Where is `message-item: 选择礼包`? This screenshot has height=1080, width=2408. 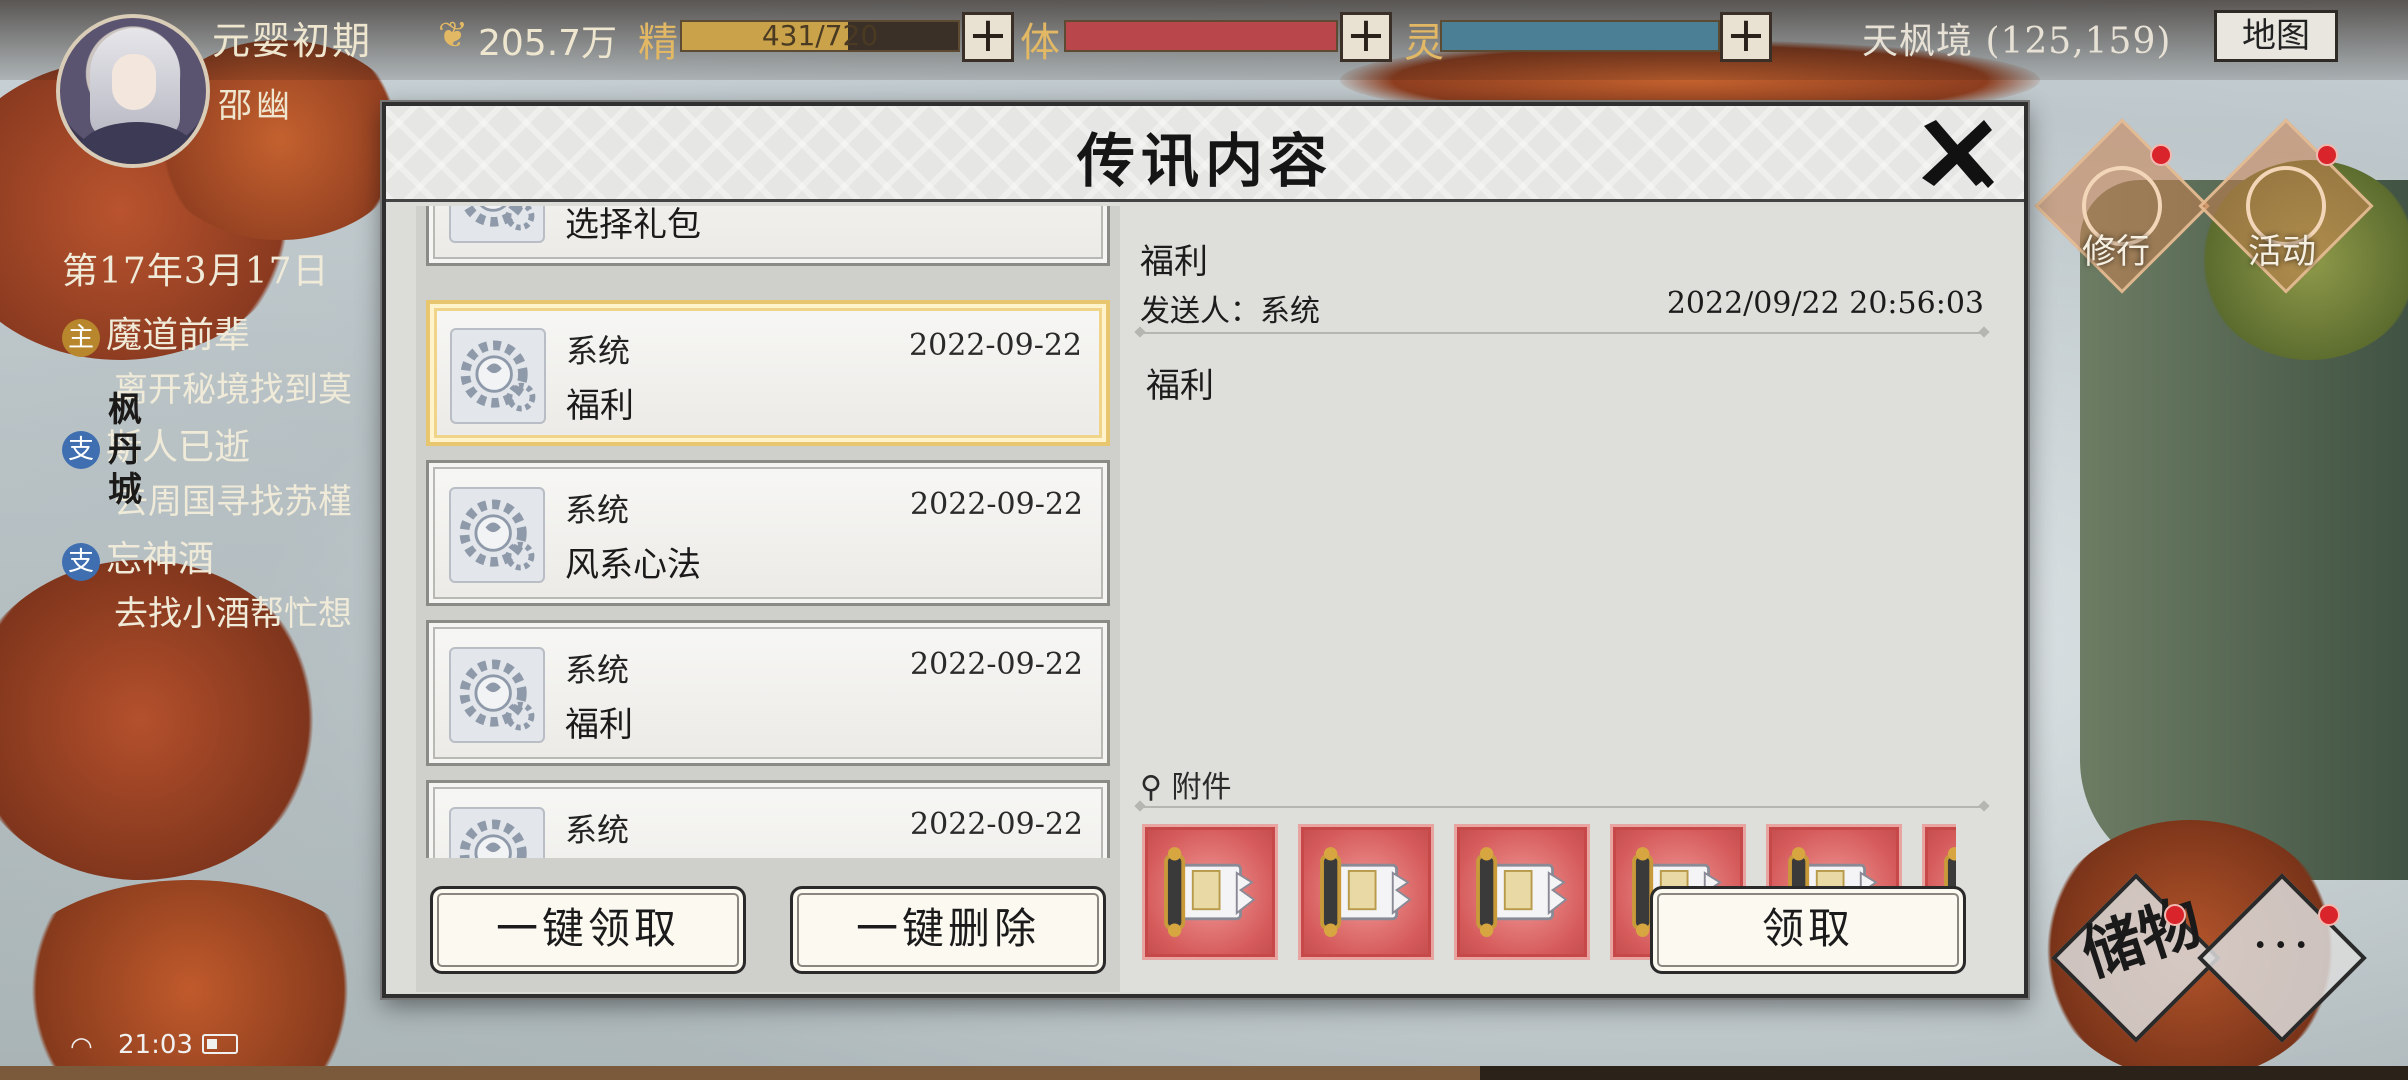
message-item: 选择礼包 is located at coordinates (768, 236).